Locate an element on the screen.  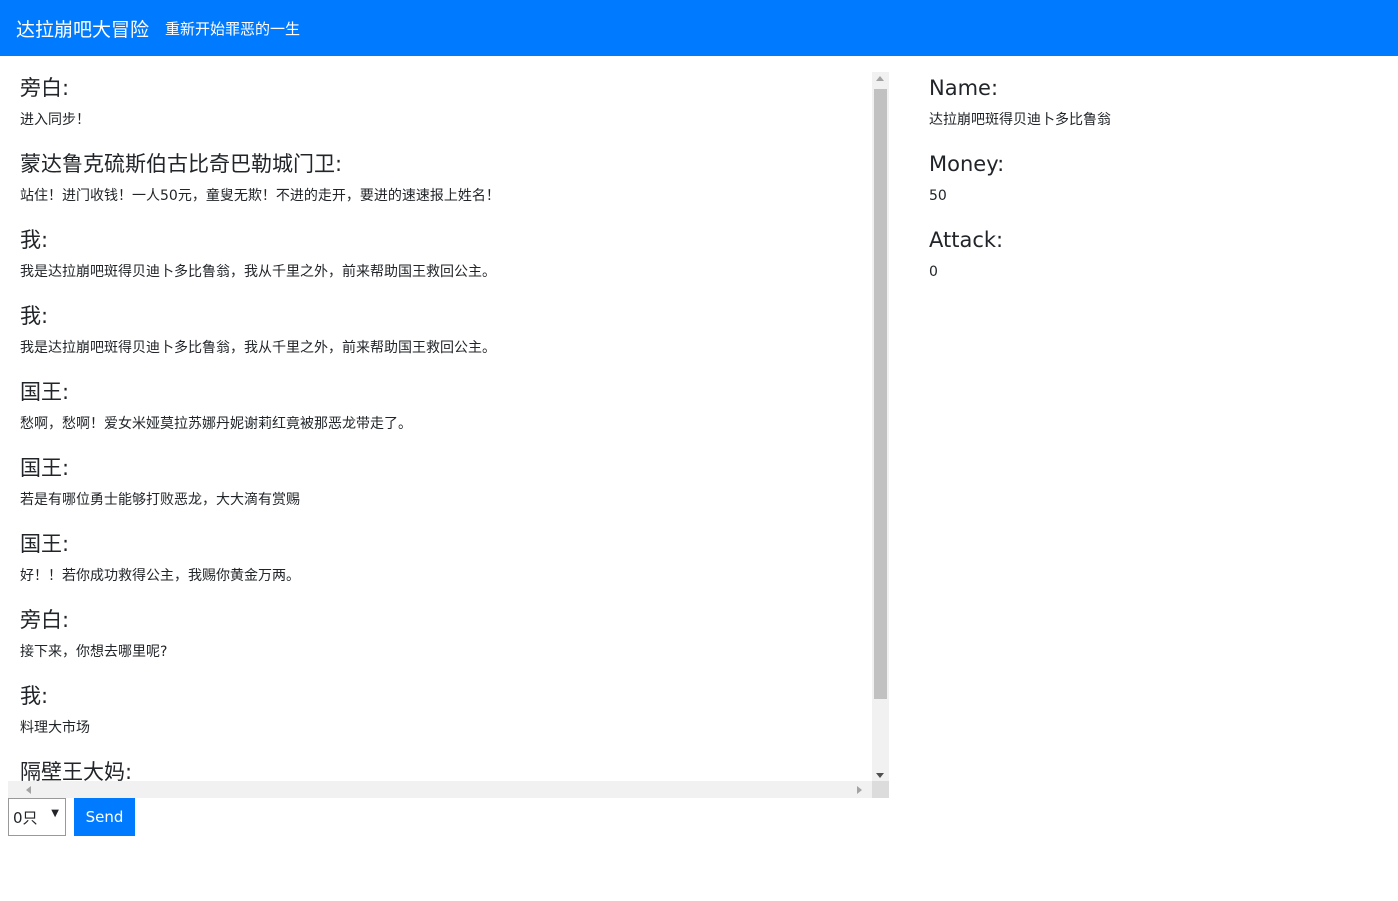
scroll-down-icon is located at coordinates (880, 775).